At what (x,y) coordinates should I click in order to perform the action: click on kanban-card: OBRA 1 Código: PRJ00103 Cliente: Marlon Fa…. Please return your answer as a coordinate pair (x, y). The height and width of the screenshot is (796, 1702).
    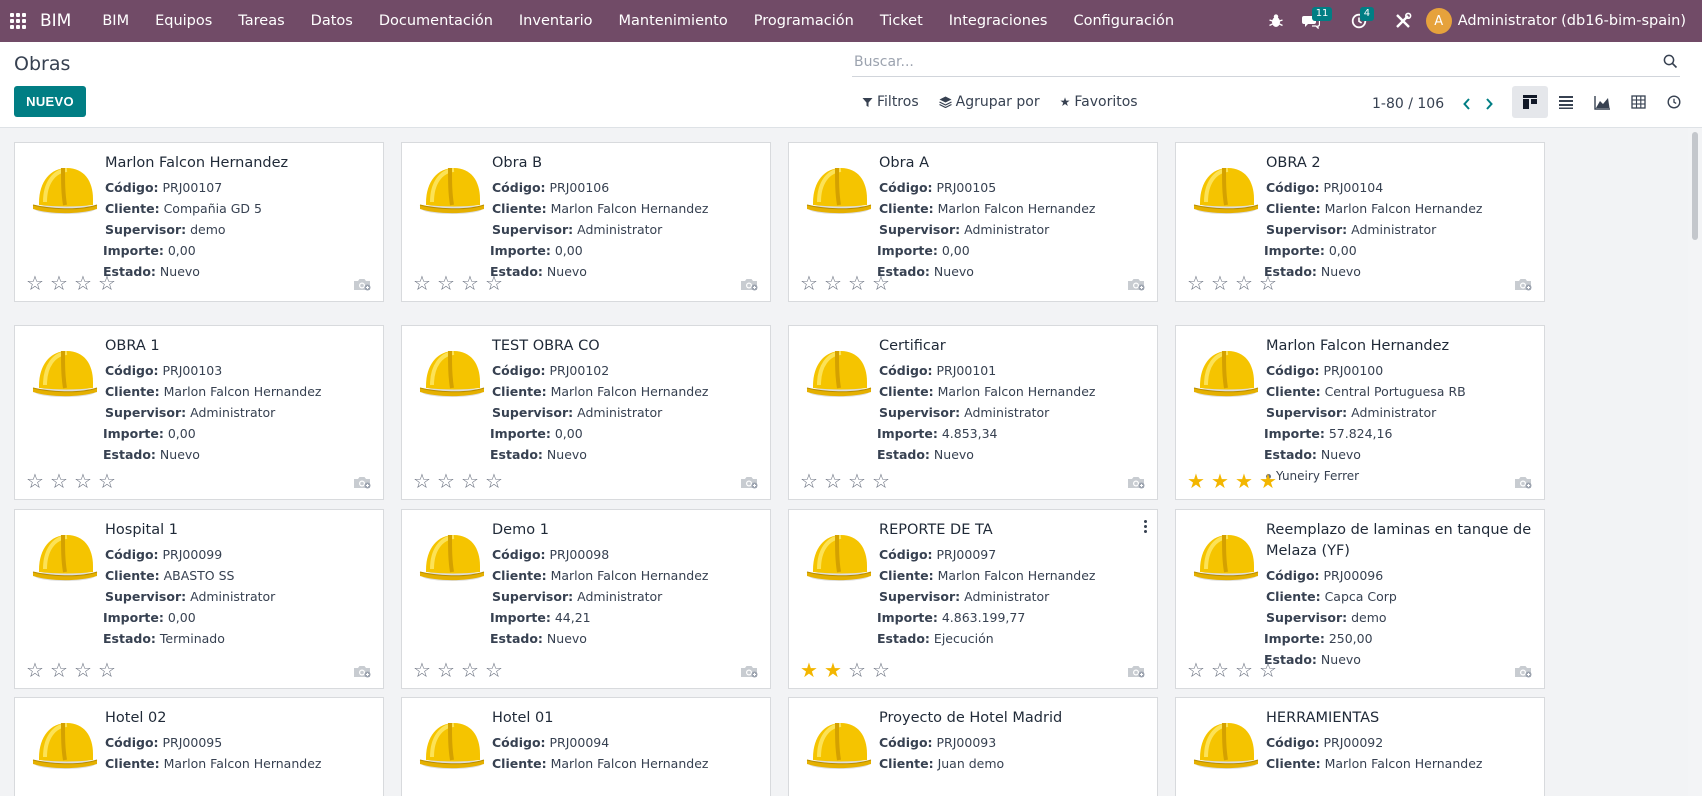
    Looking at the image, I should click on (199, 412).